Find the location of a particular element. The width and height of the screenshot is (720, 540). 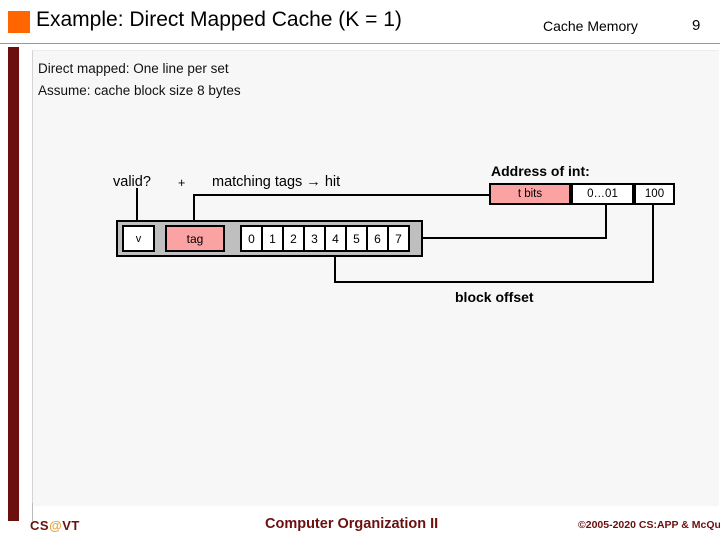

footer-course-title: Computer Organization II is located at coordinates (352, 524).